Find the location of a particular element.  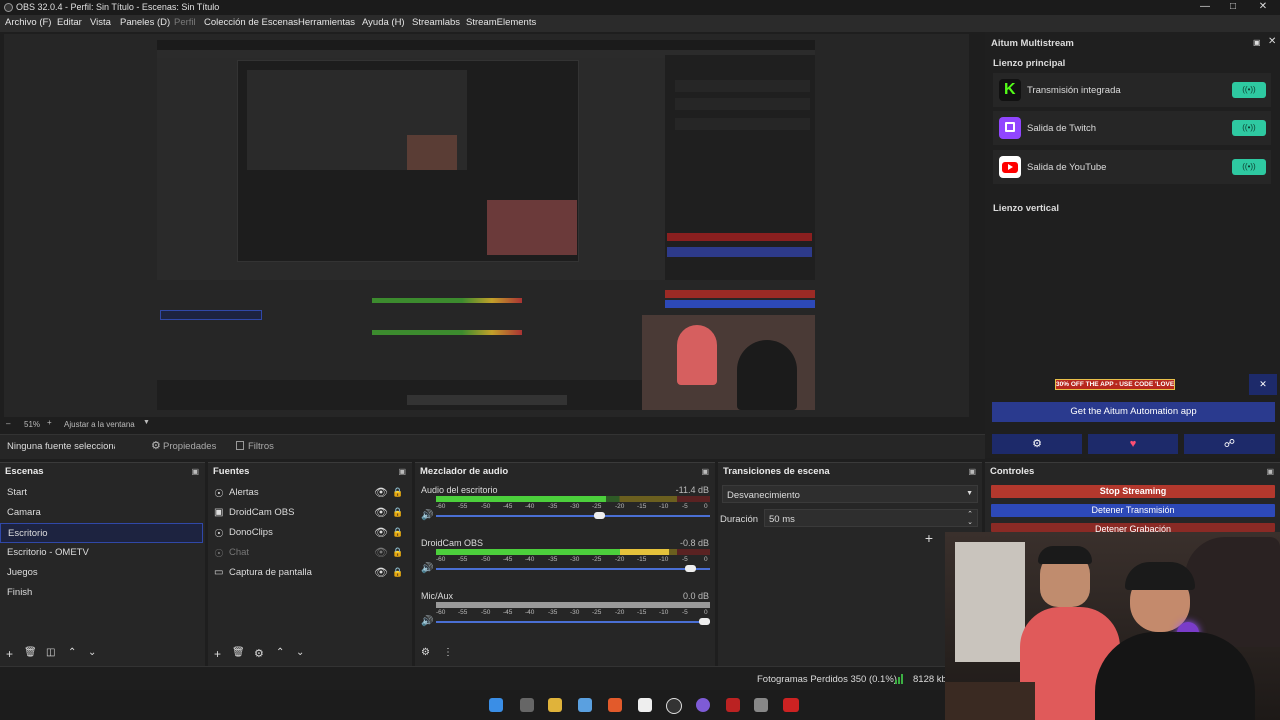

menu-streamelements: StreamElements is located at coordinates (501, 22).